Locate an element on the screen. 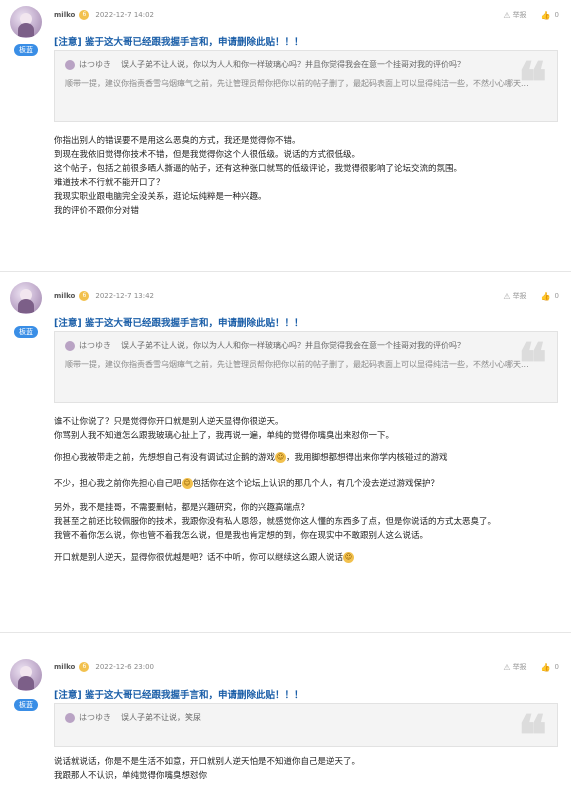  quote-text-first: 误人子弟不让说，笑尿 is located at coordinates (161, 717).